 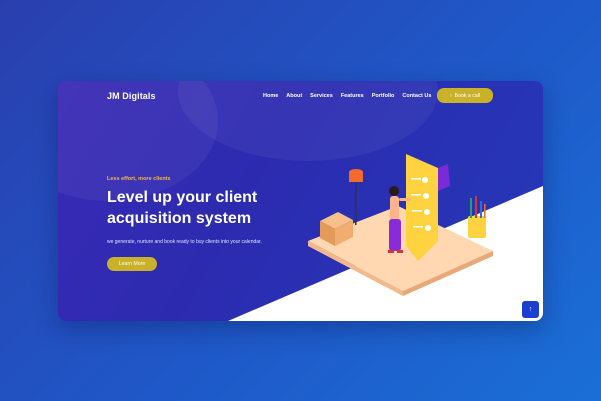 What do you see at coordinates (383, 96) in the screenshot?
I see `nav-portfolio: Portfolio` at bounding box center [383, 96].